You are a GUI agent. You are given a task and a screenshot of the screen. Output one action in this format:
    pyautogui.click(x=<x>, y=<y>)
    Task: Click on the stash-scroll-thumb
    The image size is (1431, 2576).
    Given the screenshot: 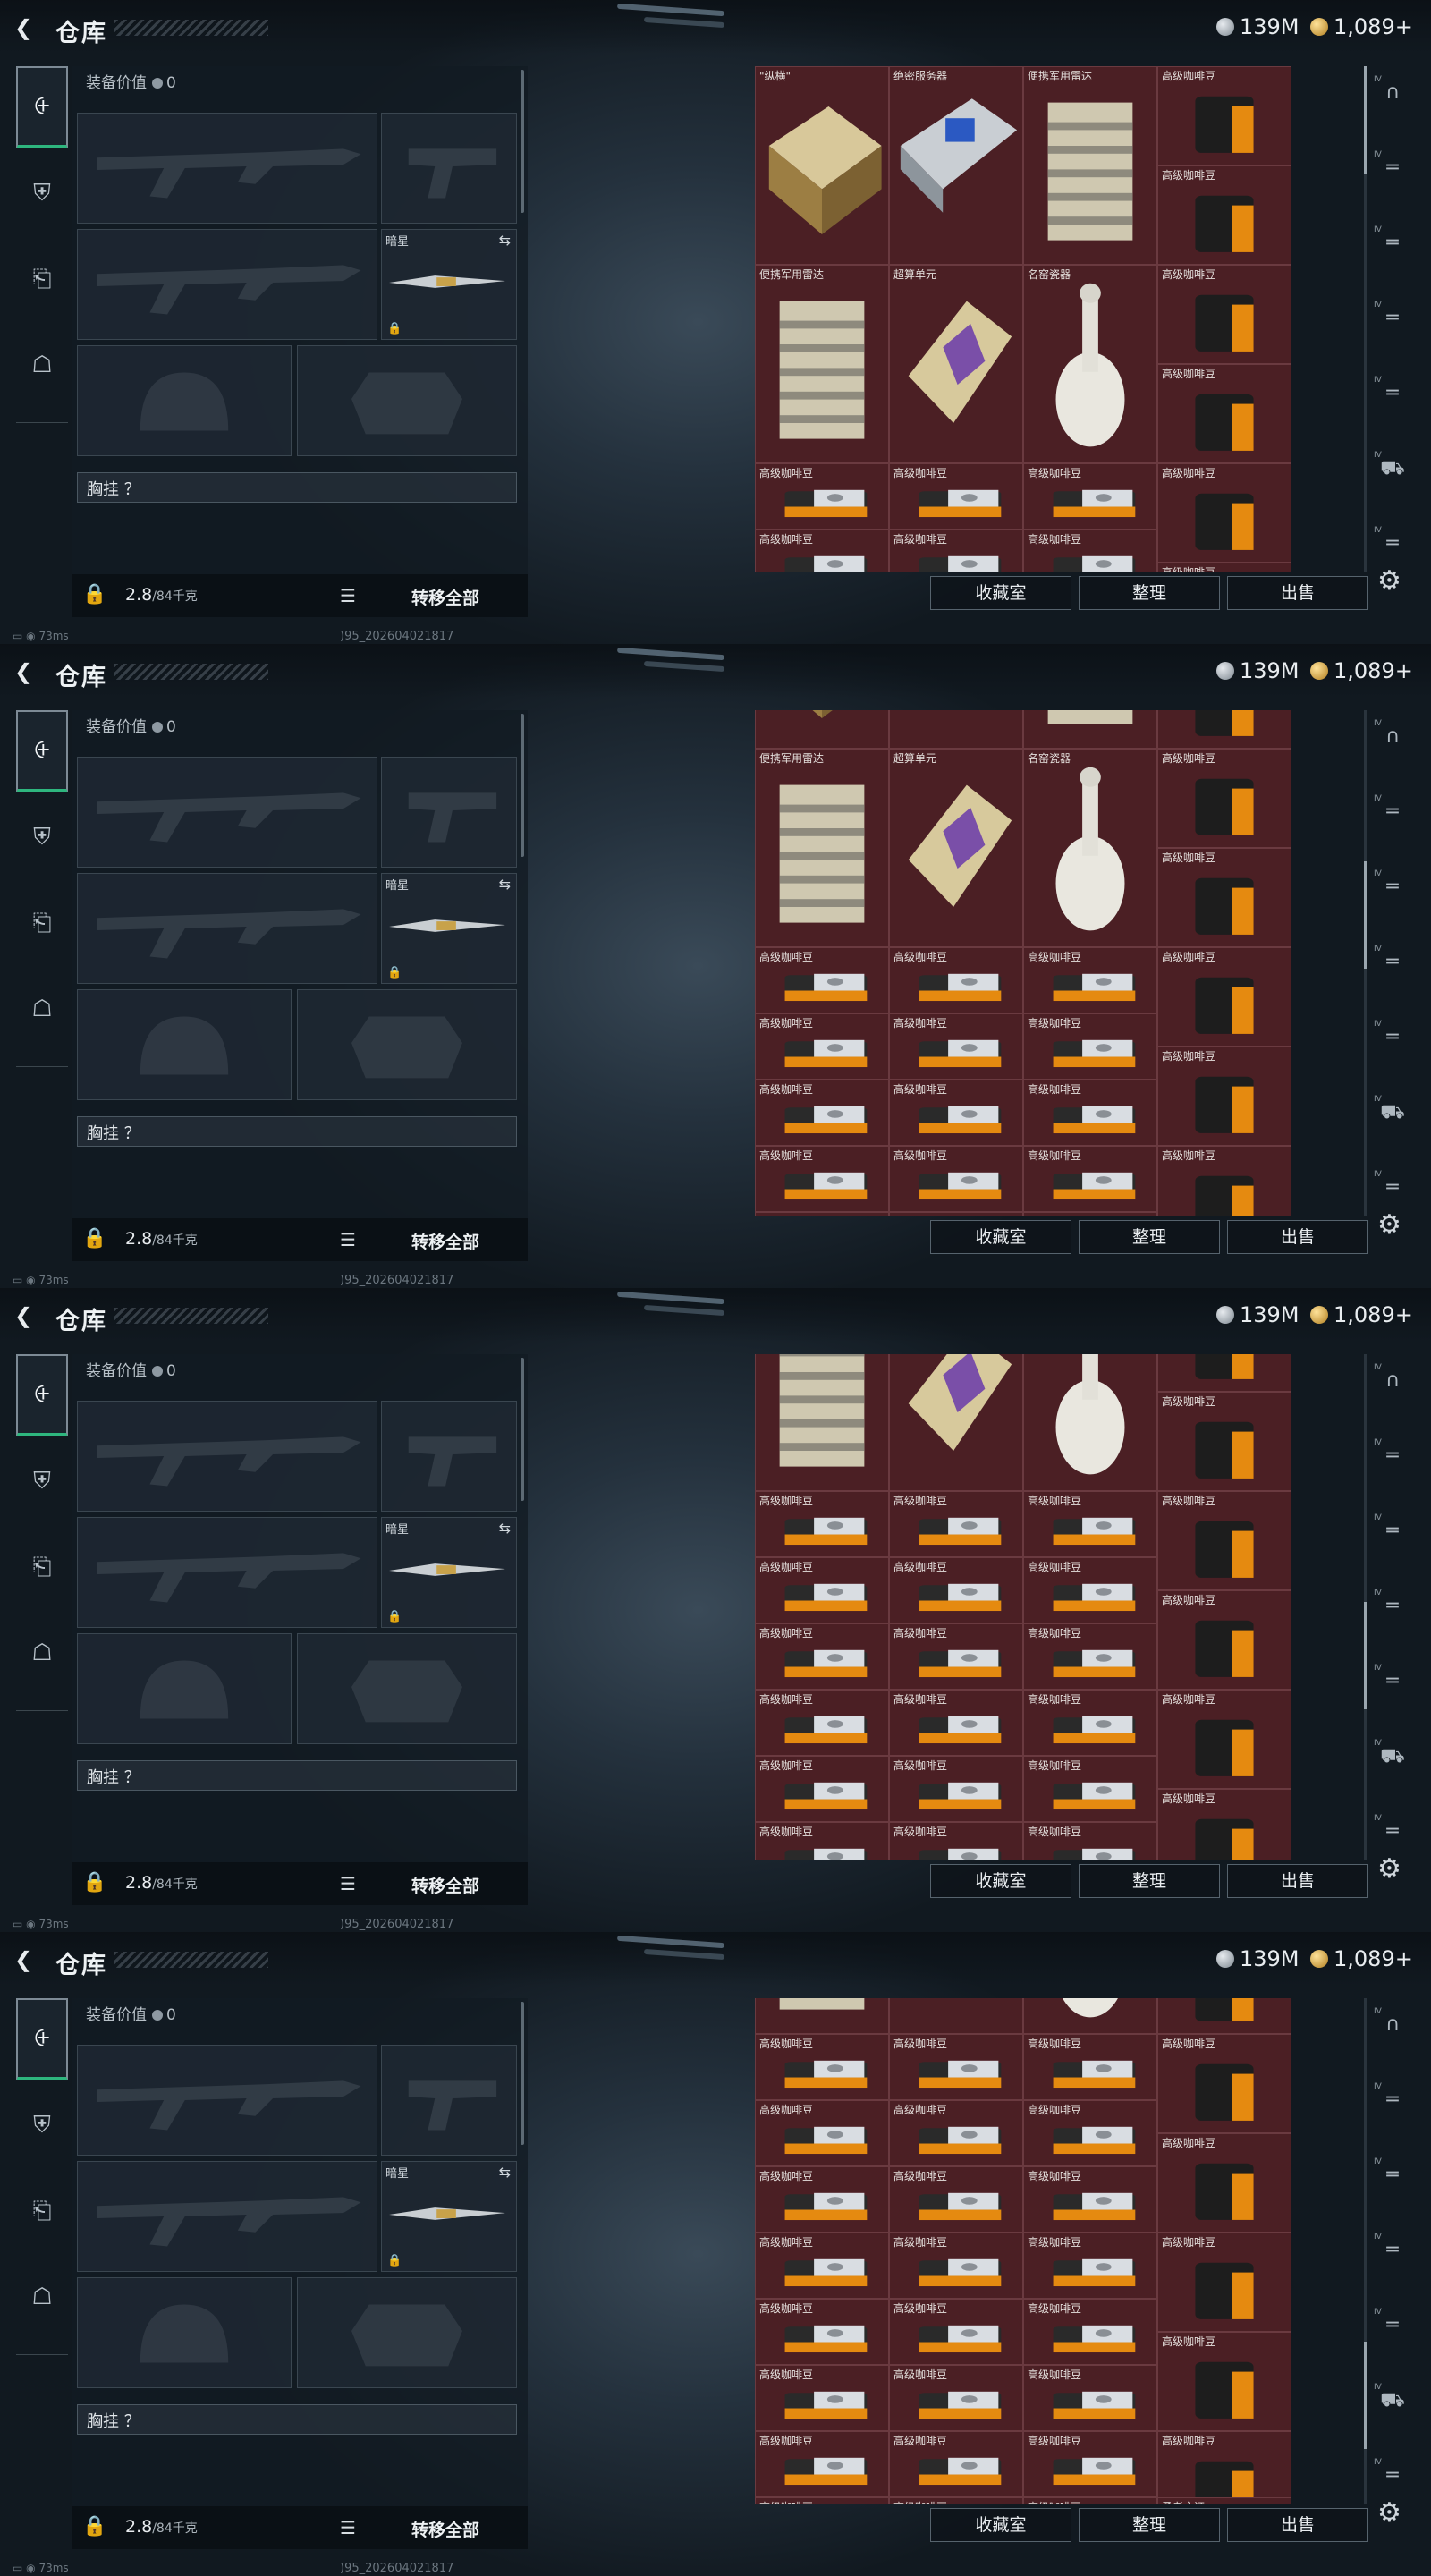 What is the action you would take?
    pyautogui.click(x=1365, y=1655)
    